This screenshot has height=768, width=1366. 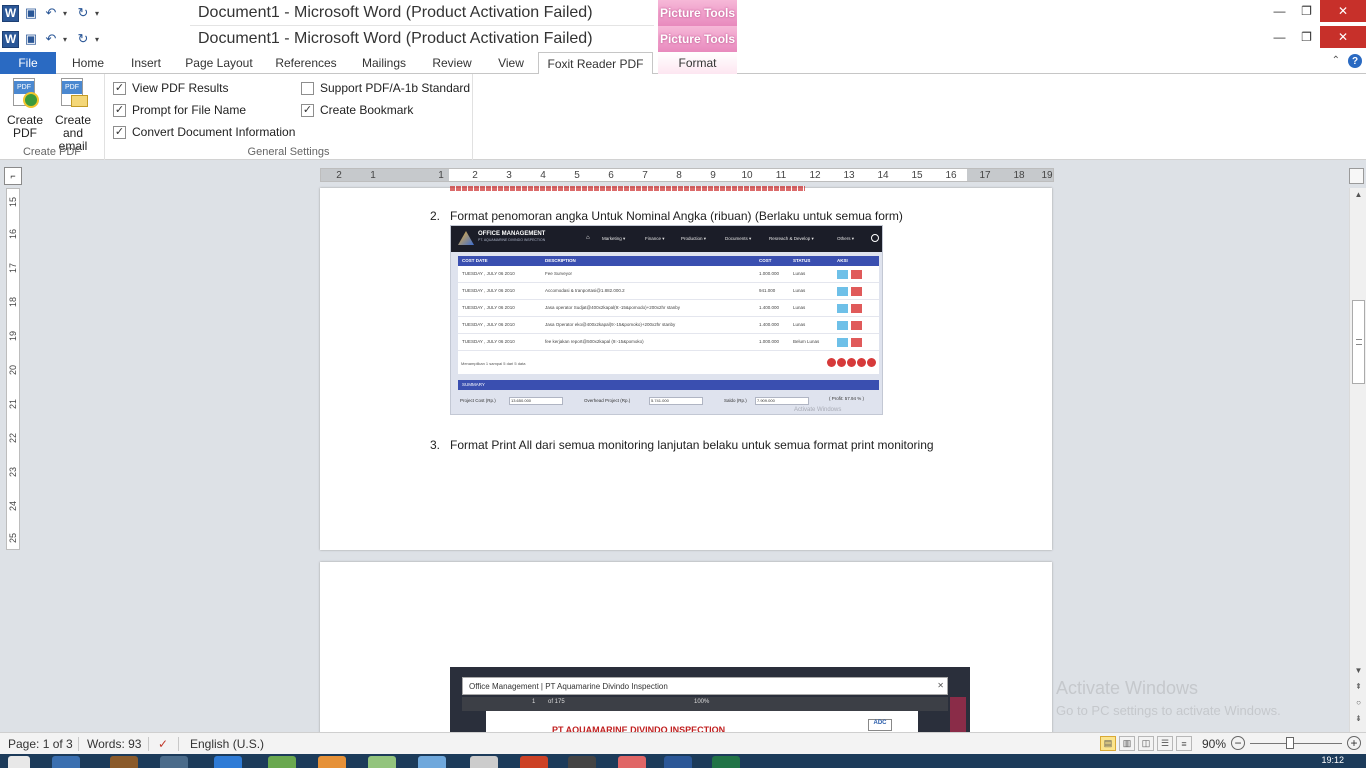 What do you see at coordinates (1358, 704) in the screenshot?
I see `browse-object-icon: ○` at bounding box center [1358, 704].